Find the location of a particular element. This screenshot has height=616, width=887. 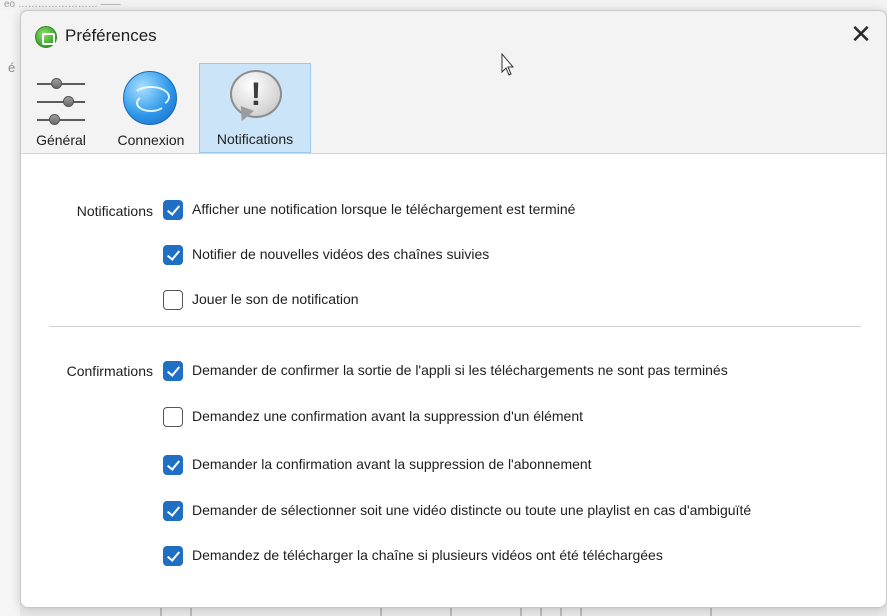

tab-general-label: Général is located at coordinates (61, 140).